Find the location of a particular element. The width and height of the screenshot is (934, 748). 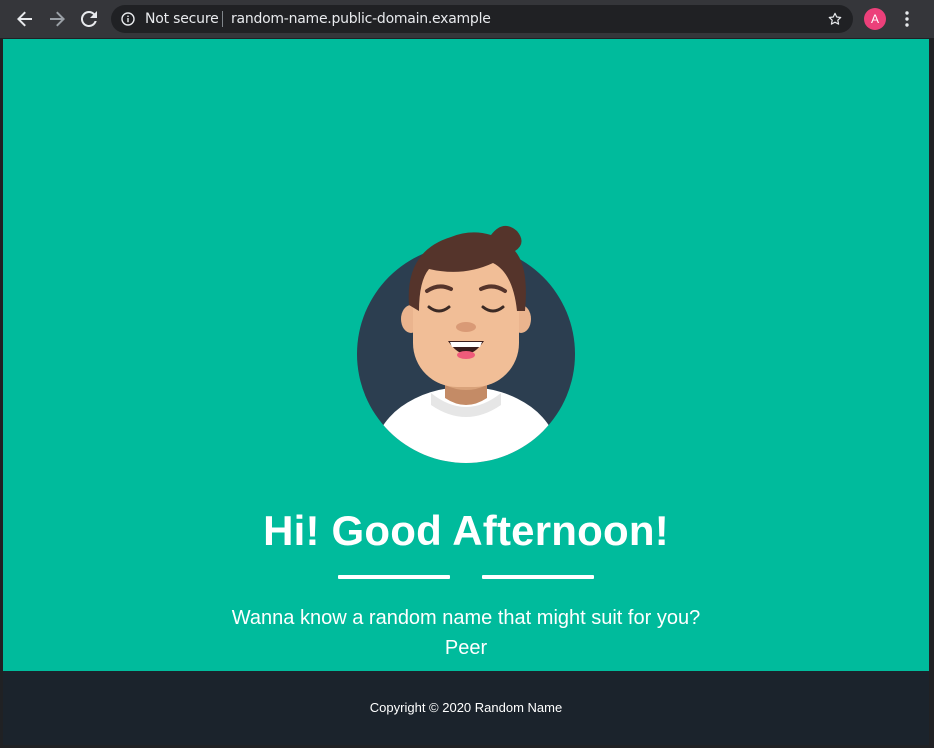

divider-left is located at coordinates (394, 577).